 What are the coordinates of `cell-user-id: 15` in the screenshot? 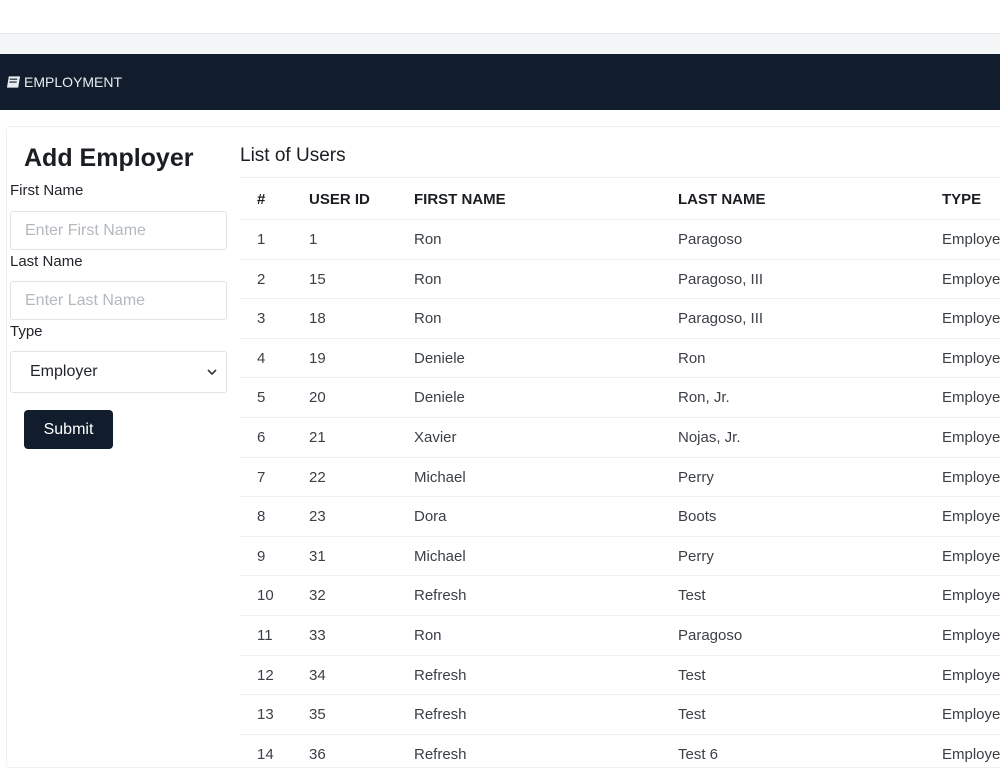 It's located at (317, 279).